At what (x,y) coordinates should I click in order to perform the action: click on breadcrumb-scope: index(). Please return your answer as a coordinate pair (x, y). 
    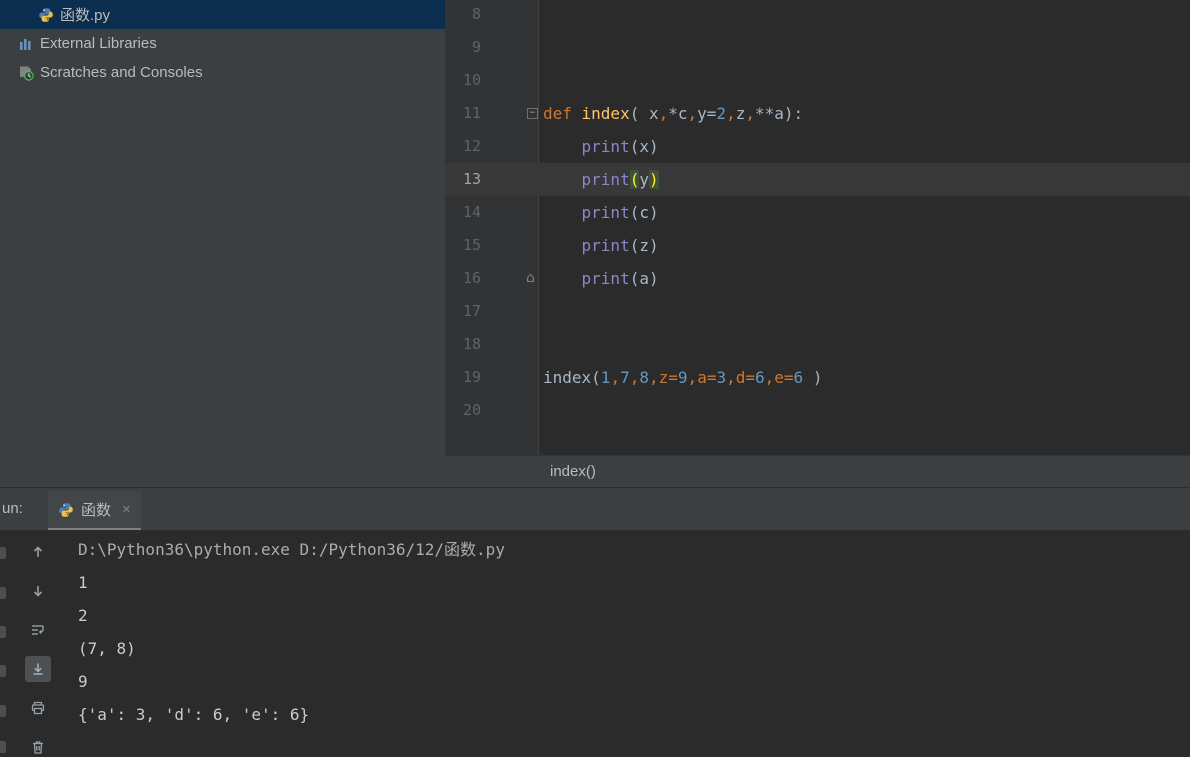
    Looking at the image, I should click on (573, 471).